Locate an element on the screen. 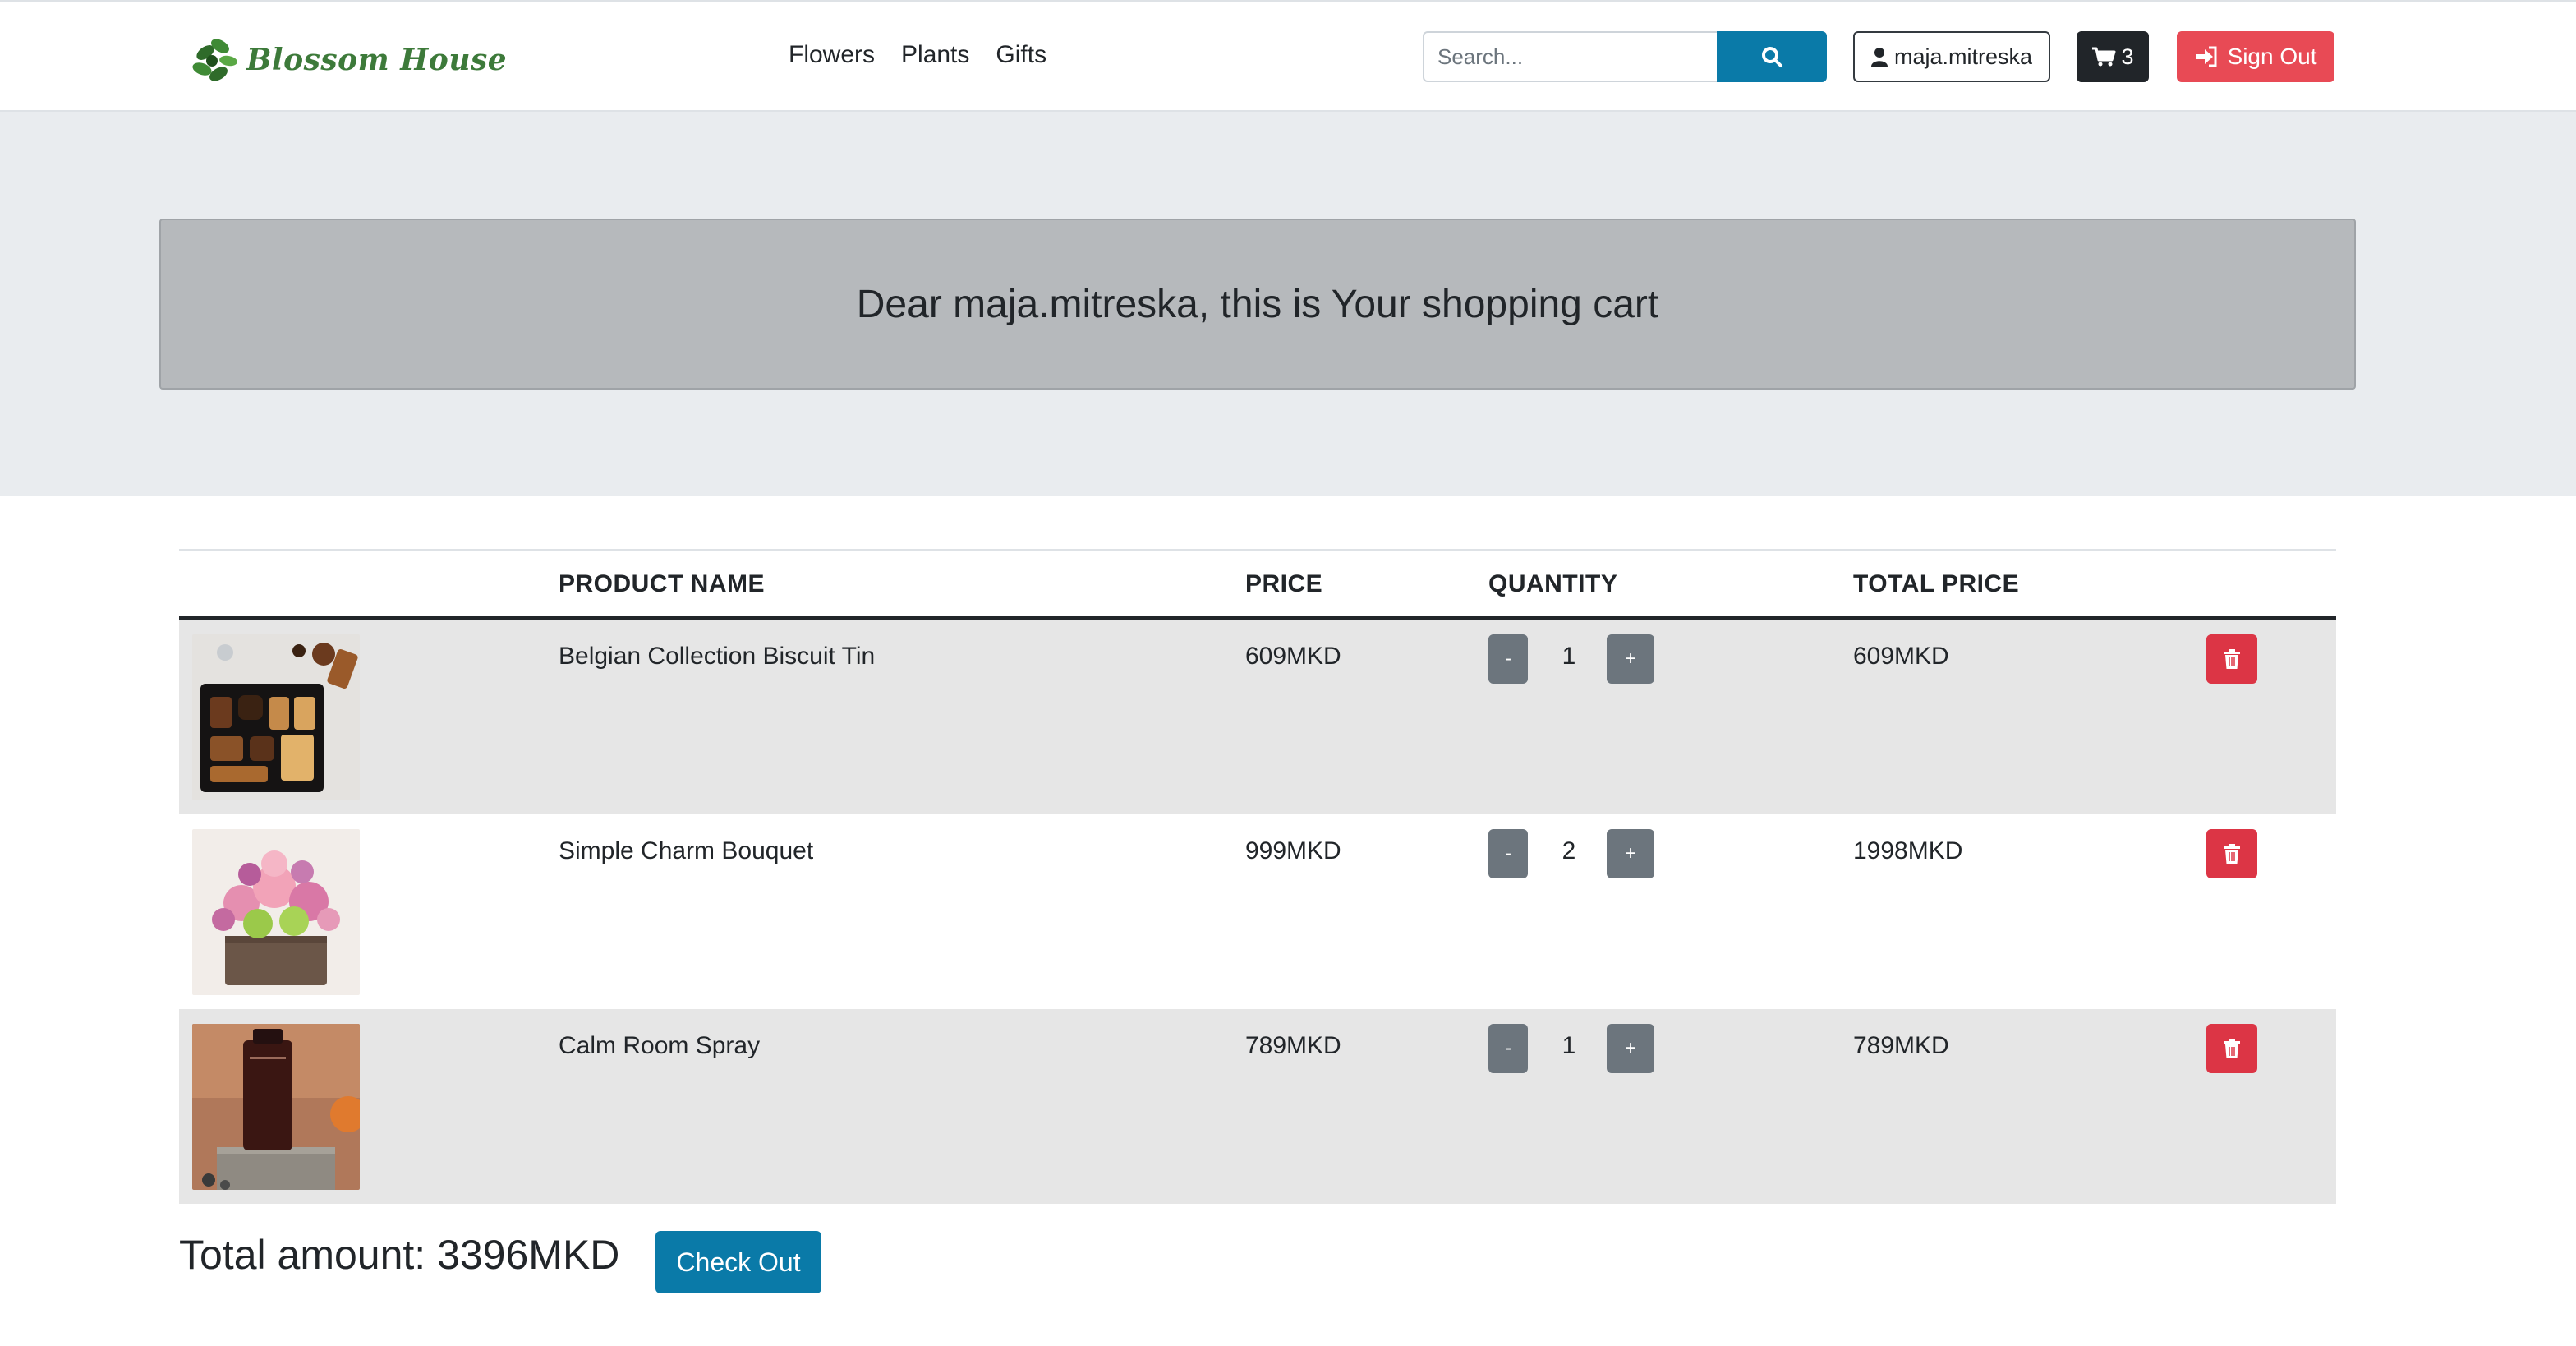 Image resolution: width=2576 pixels, height=1346 pixels. product-image-flower-bouquet is located at coordinates (276, 912).